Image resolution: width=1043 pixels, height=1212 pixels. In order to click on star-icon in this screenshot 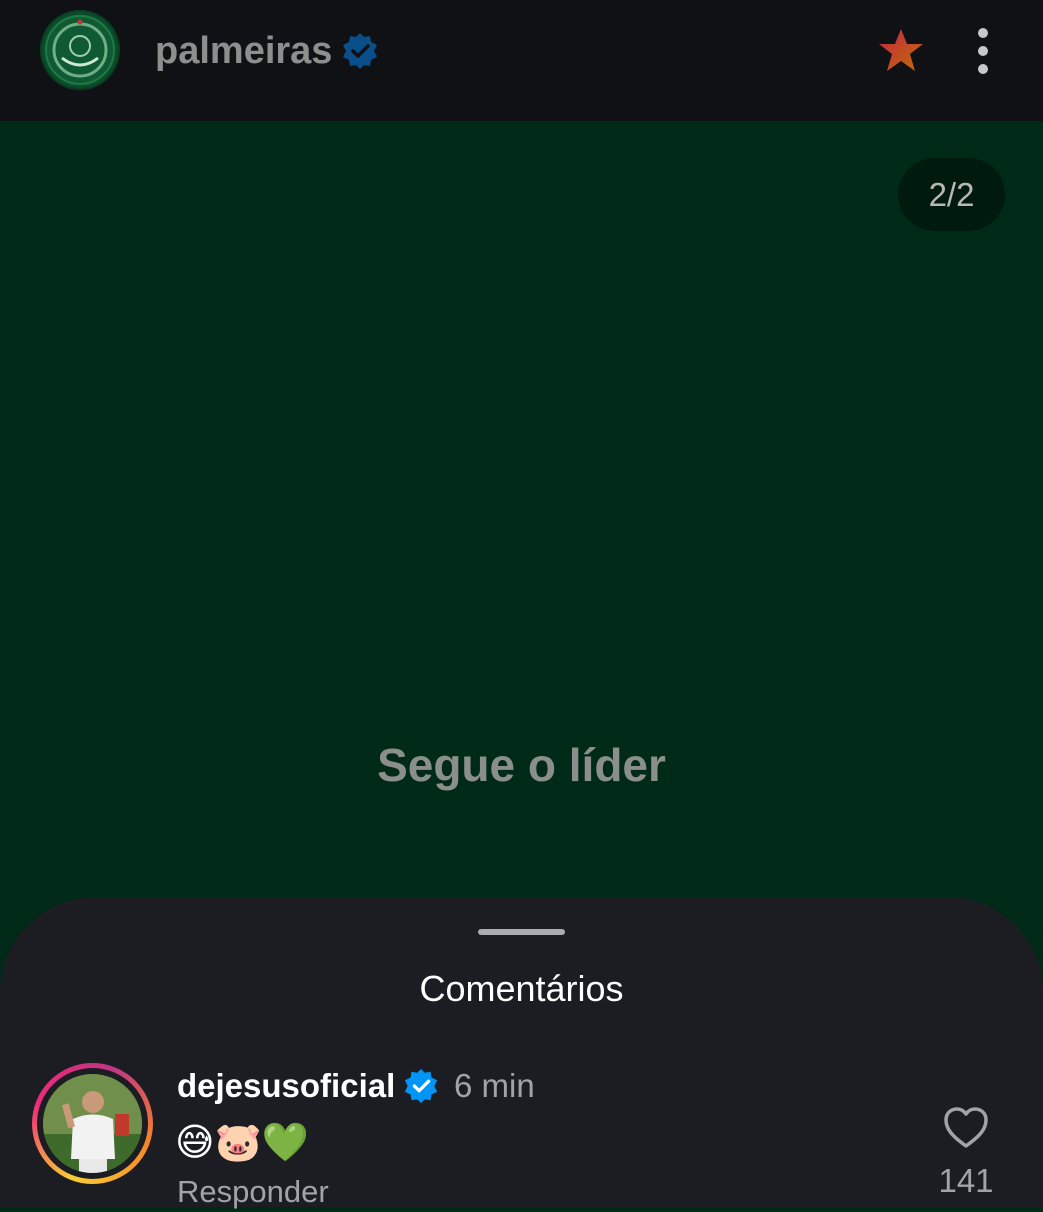, I will do `click(901, 51)`.